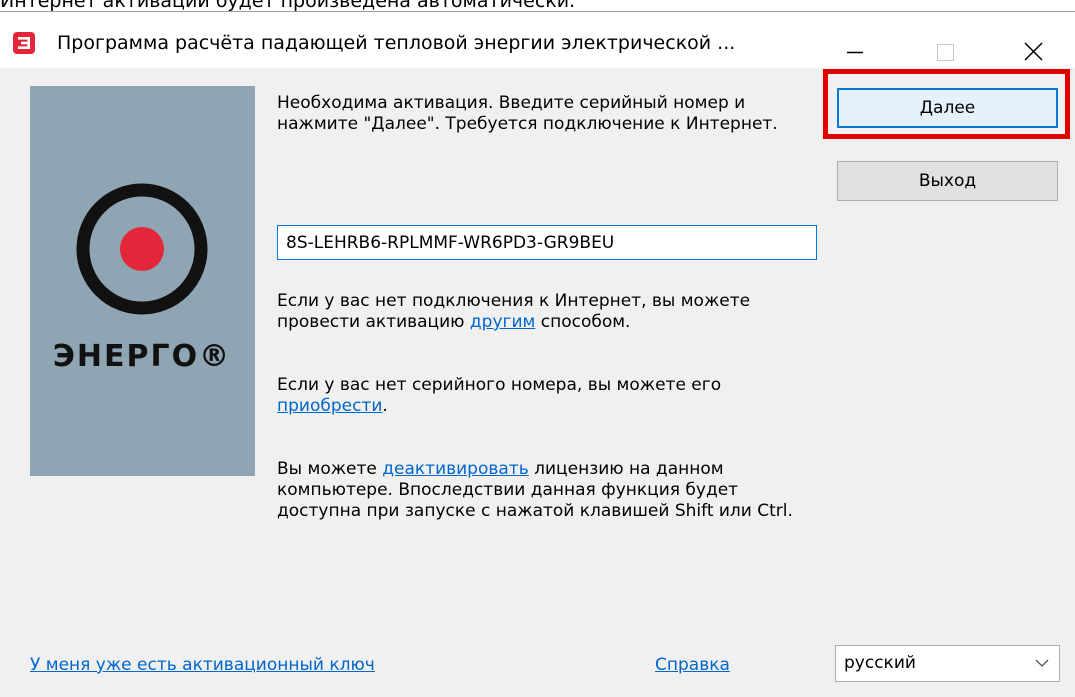 The image size is (1075, 697). Describe the element at coordinates (1042, 663) in the screenshot. I see `chevron-down-icon` at that location.